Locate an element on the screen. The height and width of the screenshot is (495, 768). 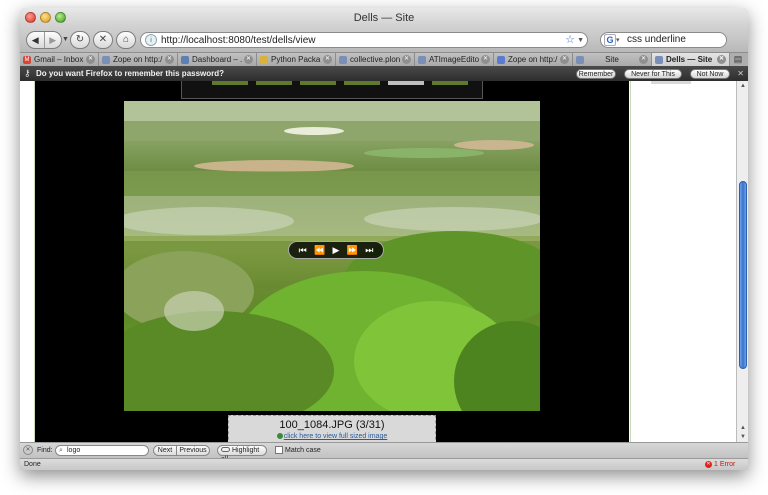
not-now-button: Not Now is located at coordinates (710, 74).